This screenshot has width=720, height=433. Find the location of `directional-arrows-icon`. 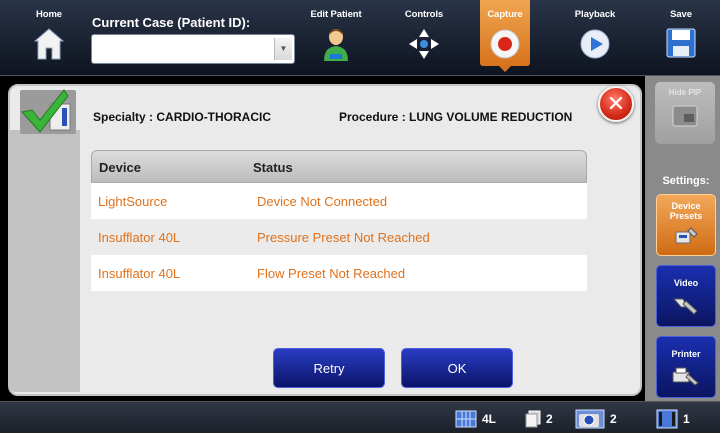

directional-arrows-icon is located at coordinates (424, 46).